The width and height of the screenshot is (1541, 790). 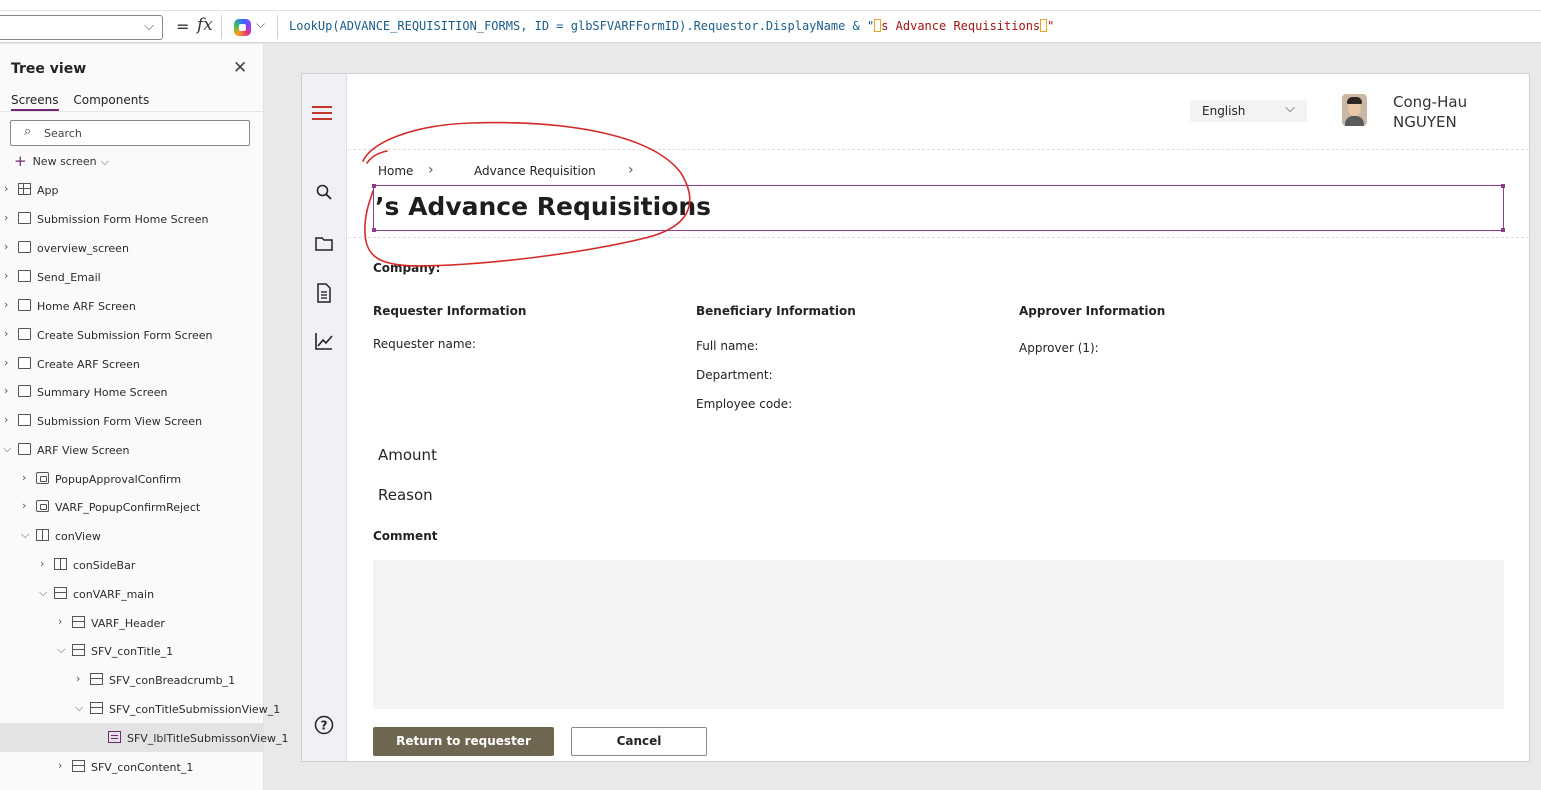 I want to click on close-icon: ✕, so click(x=240, y=68).